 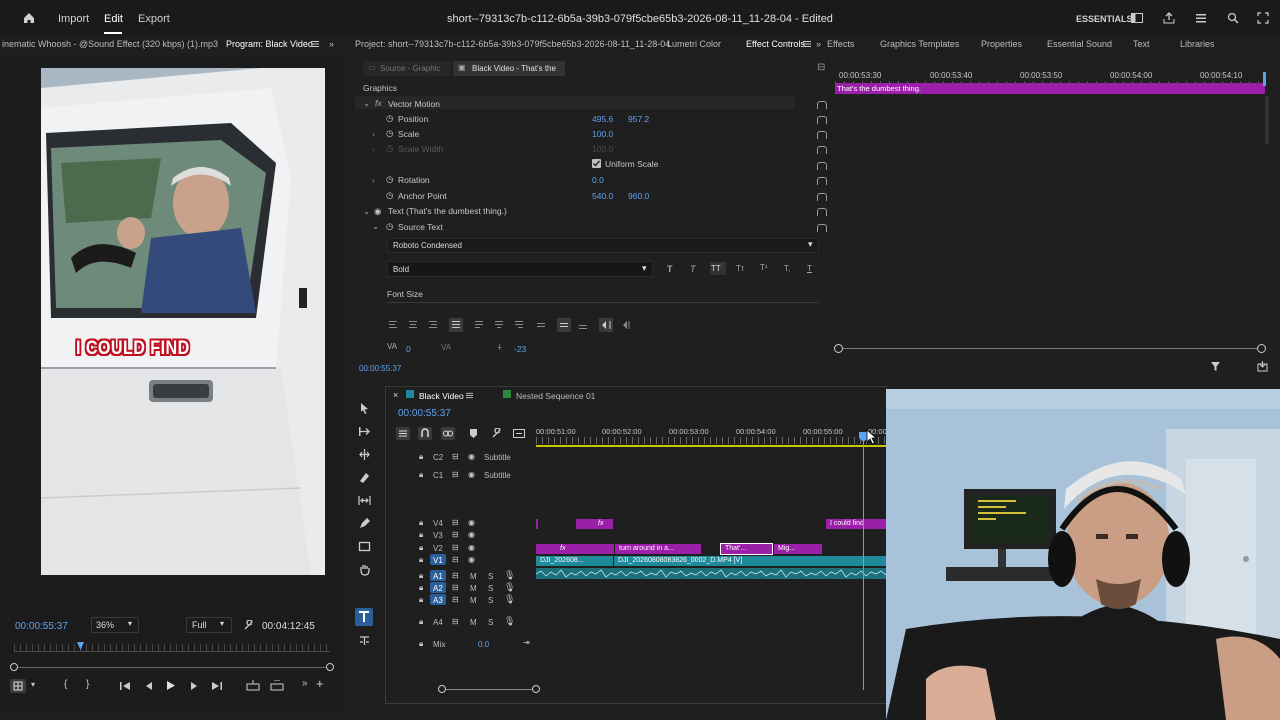 I want to click on workspace-label: ESSENTIALS, so click(x=1104, y=19).